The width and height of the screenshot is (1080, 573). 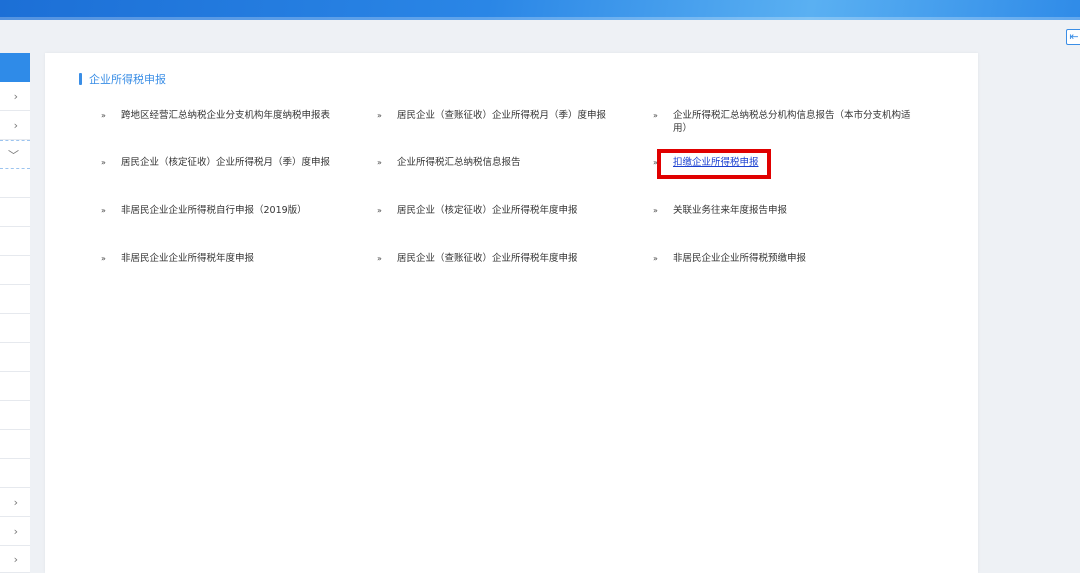 What do you see at coordinates (459, 162) in the screenshot?
I see `link-text: 企业所得税汇总纳税信息报告` at bounding box center [459, 162].